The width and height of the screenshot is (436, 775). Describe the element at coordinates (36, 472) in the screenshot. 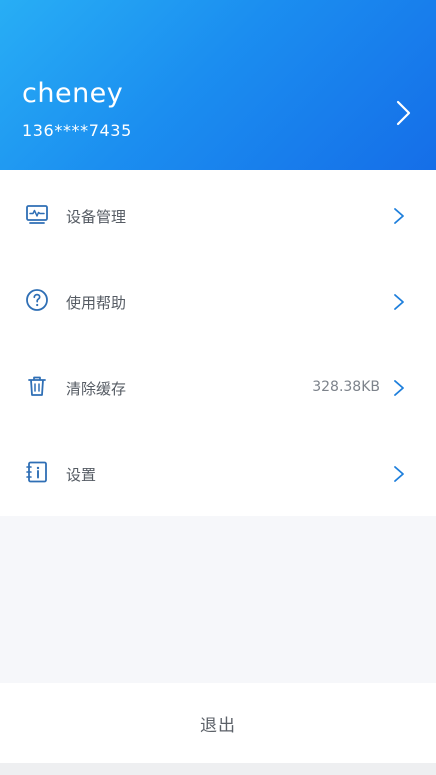

I see `settings-doc-icon` at that location.